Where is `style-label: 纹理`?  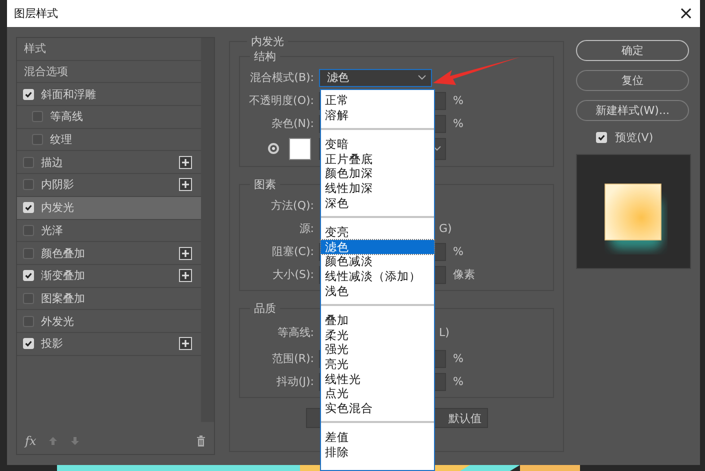
style-label: 纹理 is located at coordinates (61, 140).